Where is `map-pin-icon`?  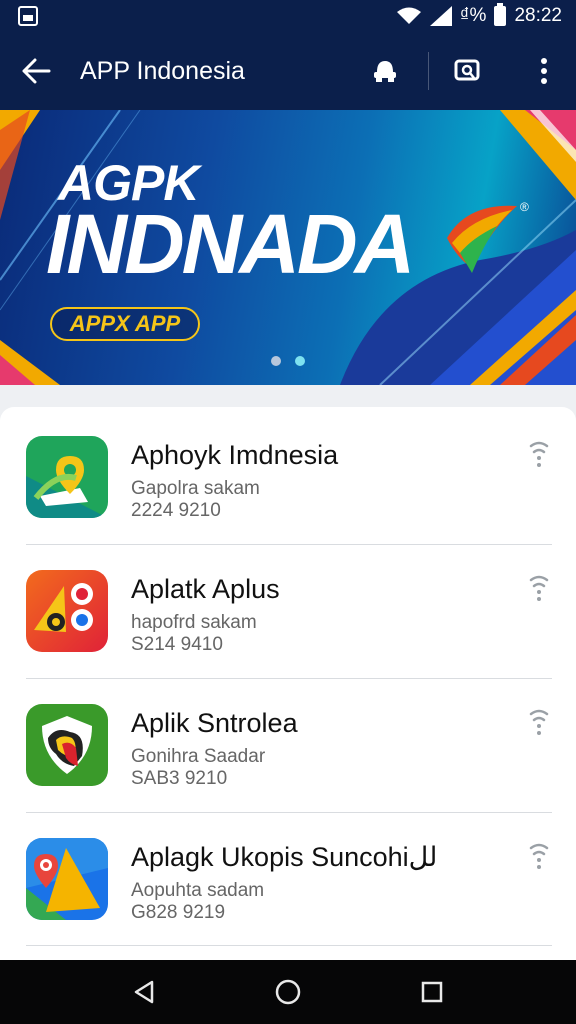
map-pin-icon is located at coordinates (67, 477).